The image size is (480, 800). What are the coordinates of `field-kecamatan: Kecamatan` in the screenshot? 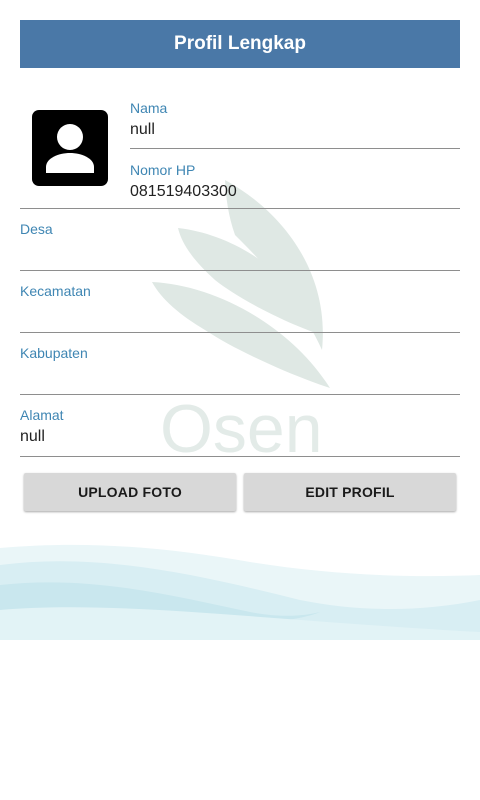 It's located at (240, 308).